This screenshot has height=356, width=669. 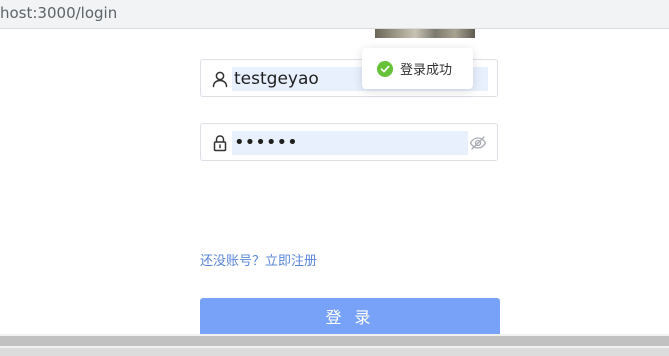 What do you see at coordinates (478, 143) in the screenshot?
I see `eye-off-icon` at bounding box center [478, 143].